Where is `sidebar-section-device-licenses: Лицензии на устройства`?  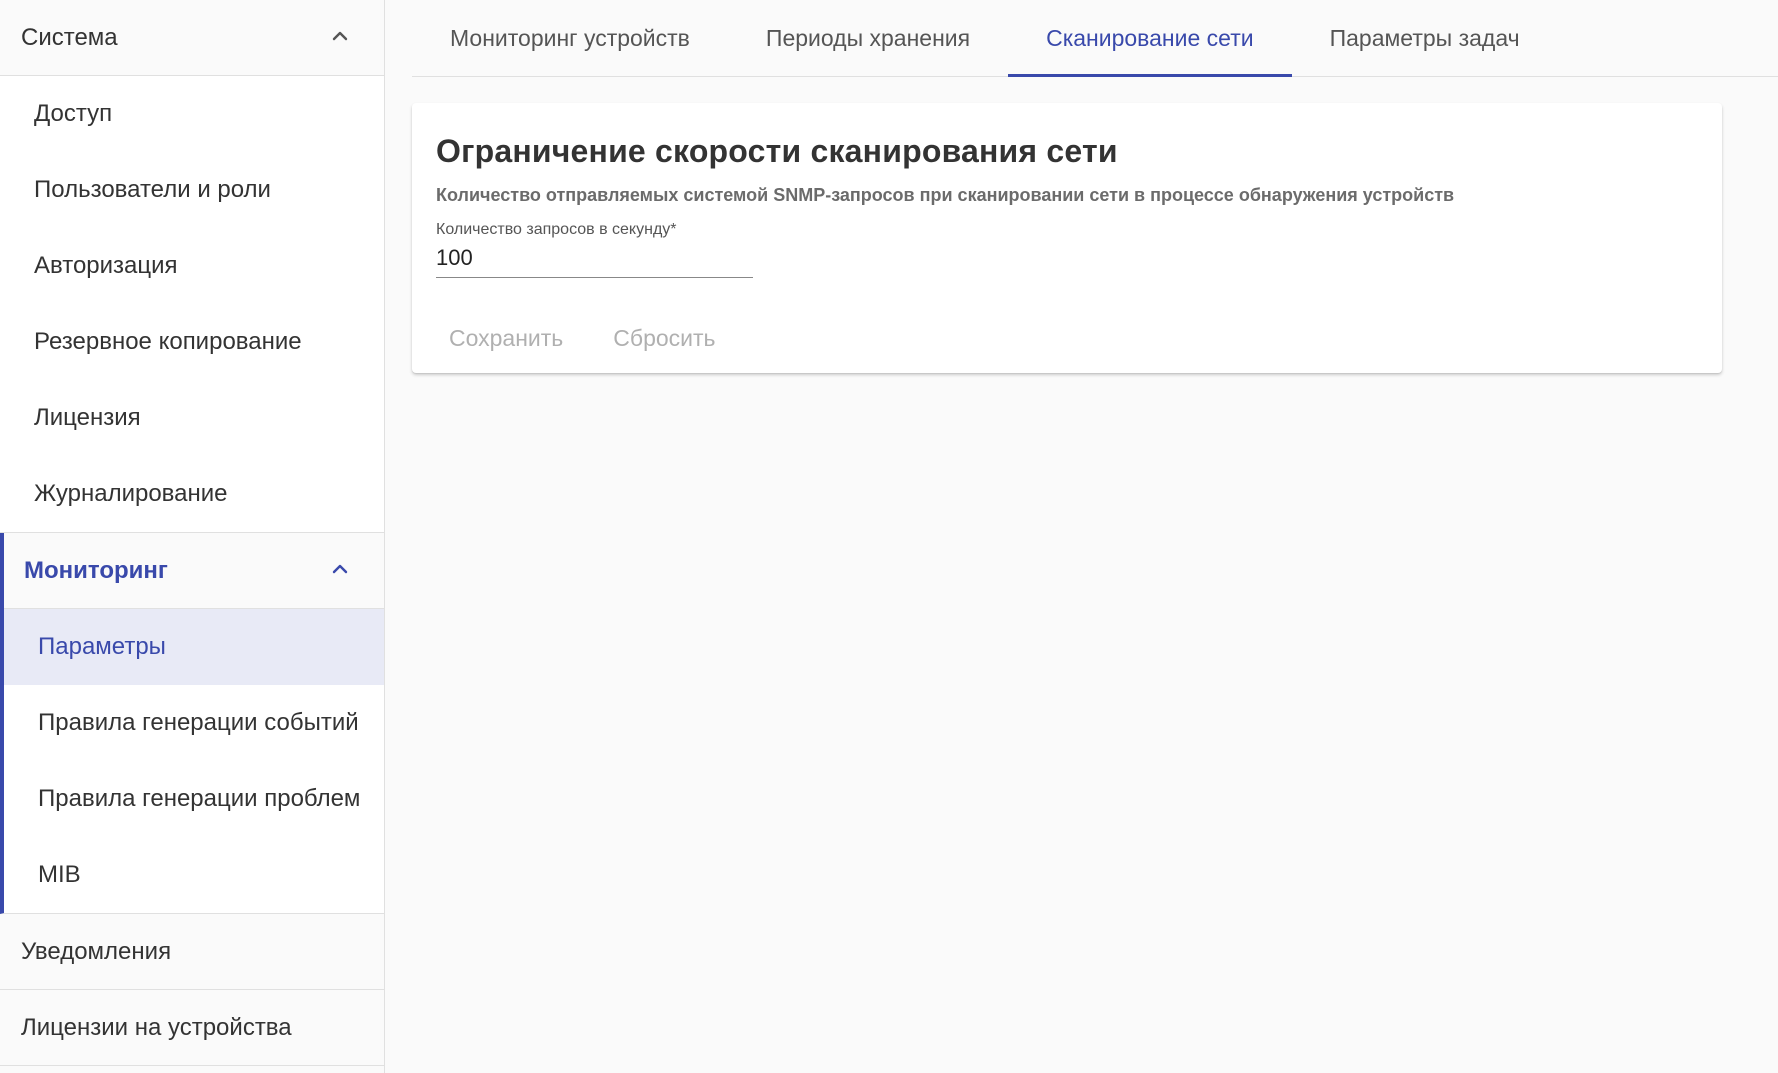 sidebar-section-device-licenses: Лицензии на устройства is located at coordinates (192, 1028).